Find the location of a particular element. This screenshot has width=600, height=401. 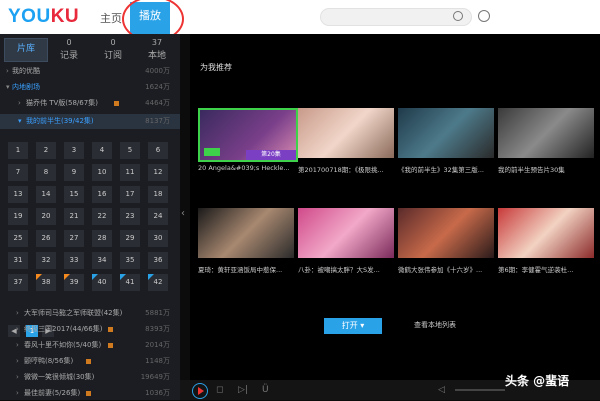

episode-button: 19 is located at coordinates (18, 216).